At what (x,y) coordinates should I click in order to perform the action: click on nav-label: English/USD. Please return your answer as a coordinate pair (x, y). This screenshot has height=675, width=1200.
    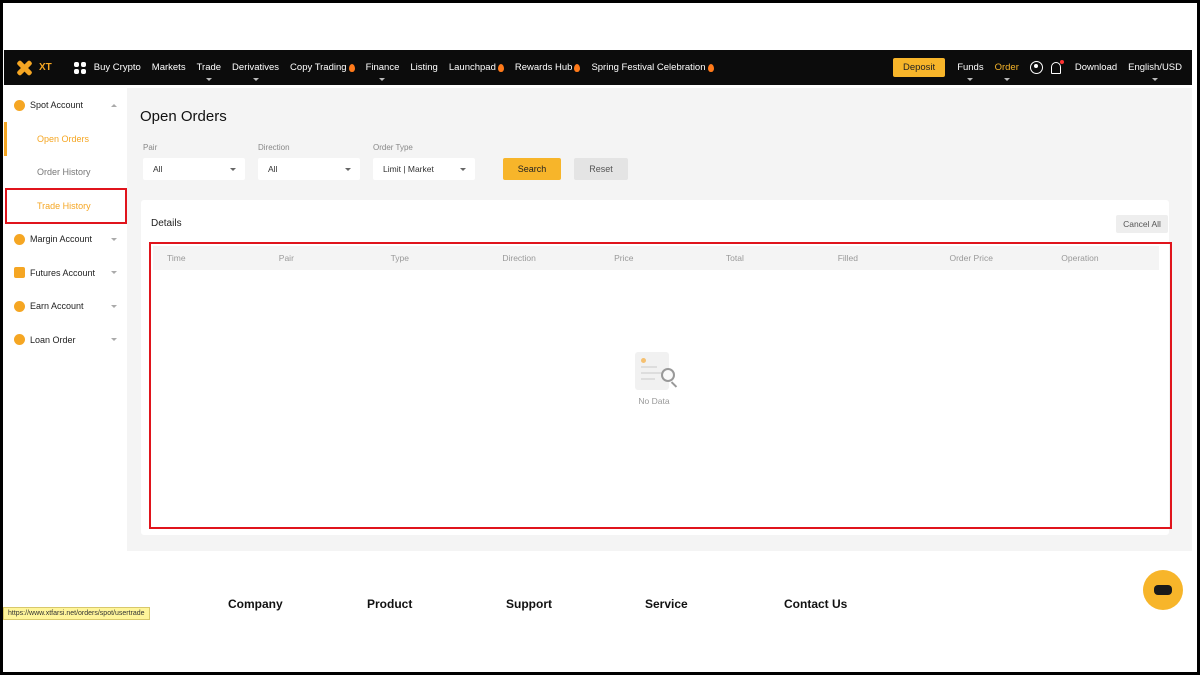
    Looking at the image, I should click on (1155, 67).